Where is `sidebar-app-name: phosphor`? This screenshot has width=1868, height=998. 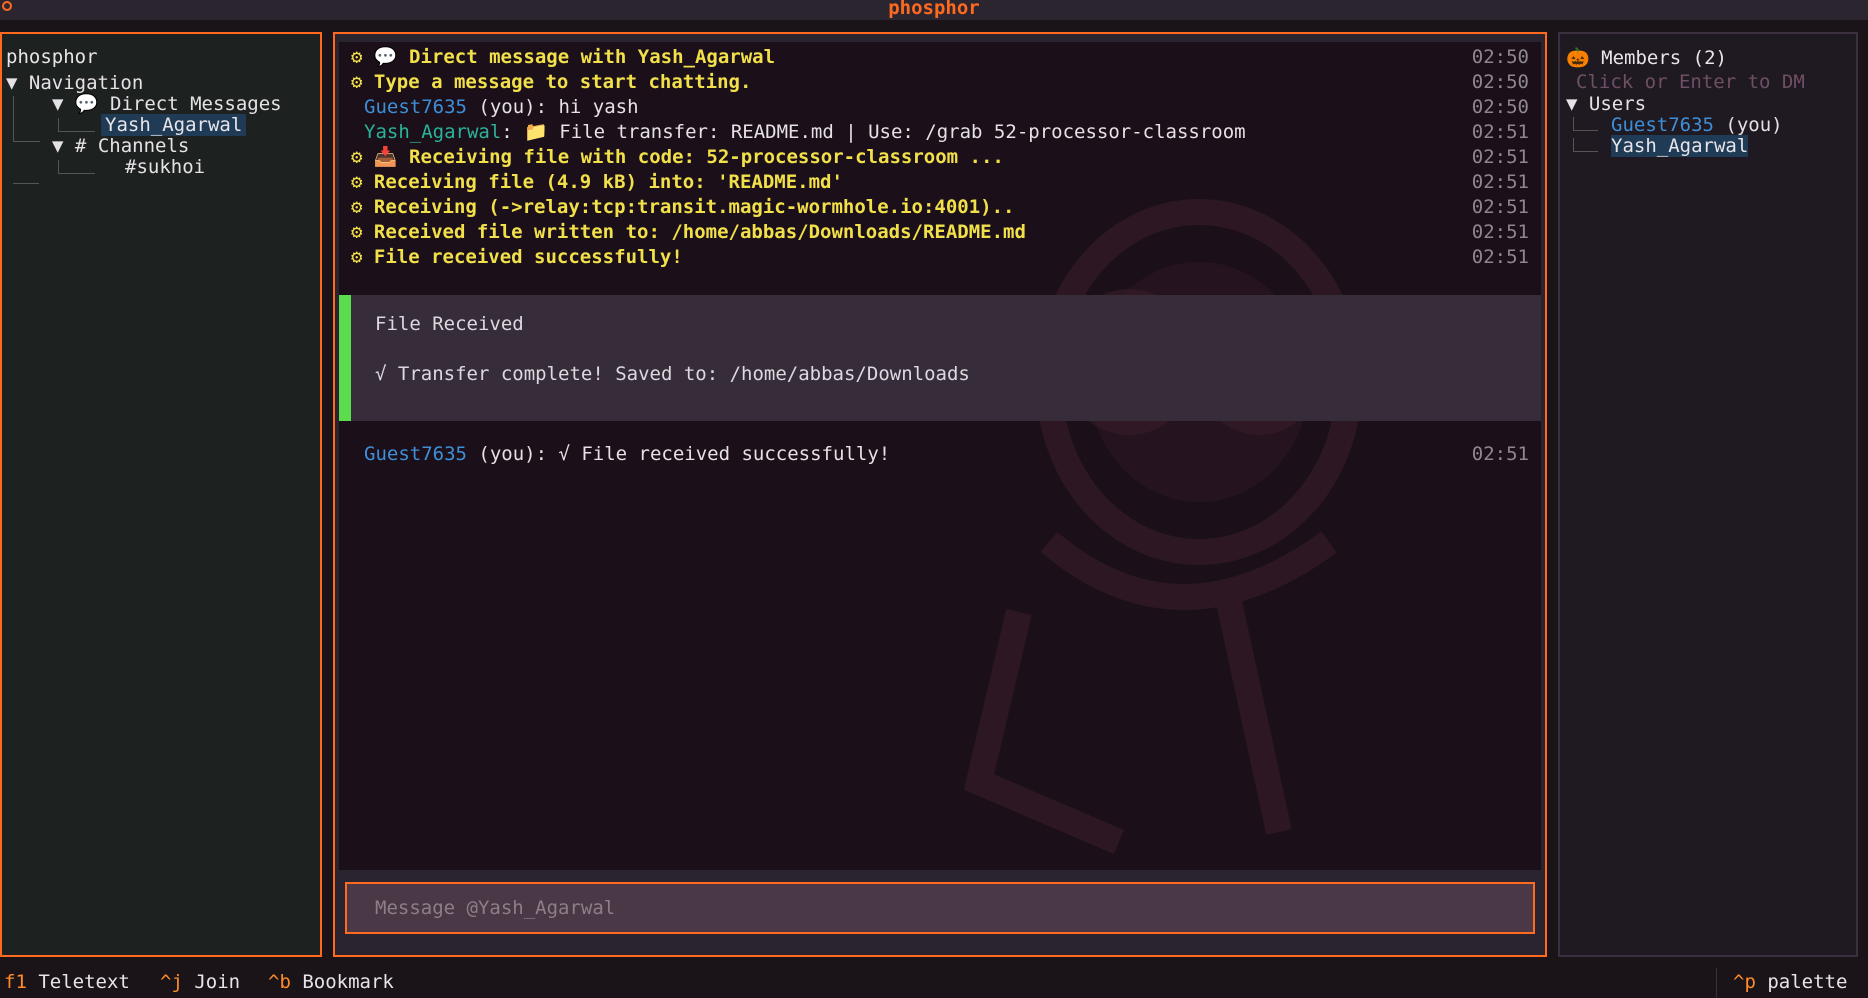
sidebar-app-name: phosphor is located at coordinates (52, 57).